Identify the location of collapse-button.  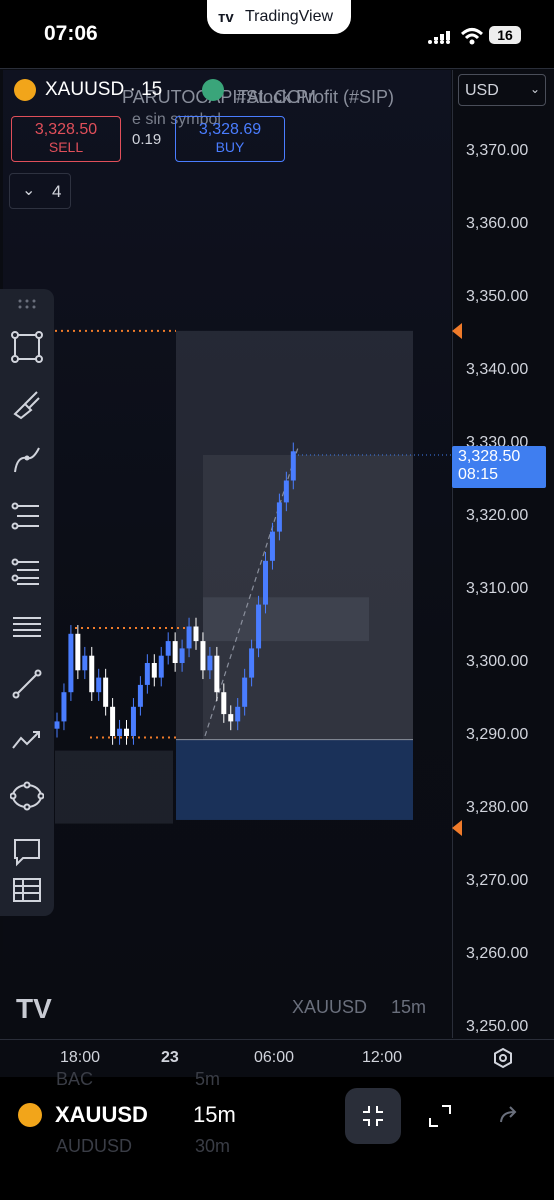
(373, 1116).